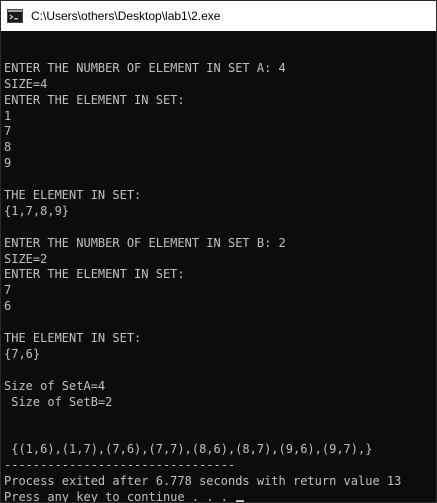  I want to click on window-title: C:\Users\others\Desktop\lab1\2.exe, so click(126, 16).